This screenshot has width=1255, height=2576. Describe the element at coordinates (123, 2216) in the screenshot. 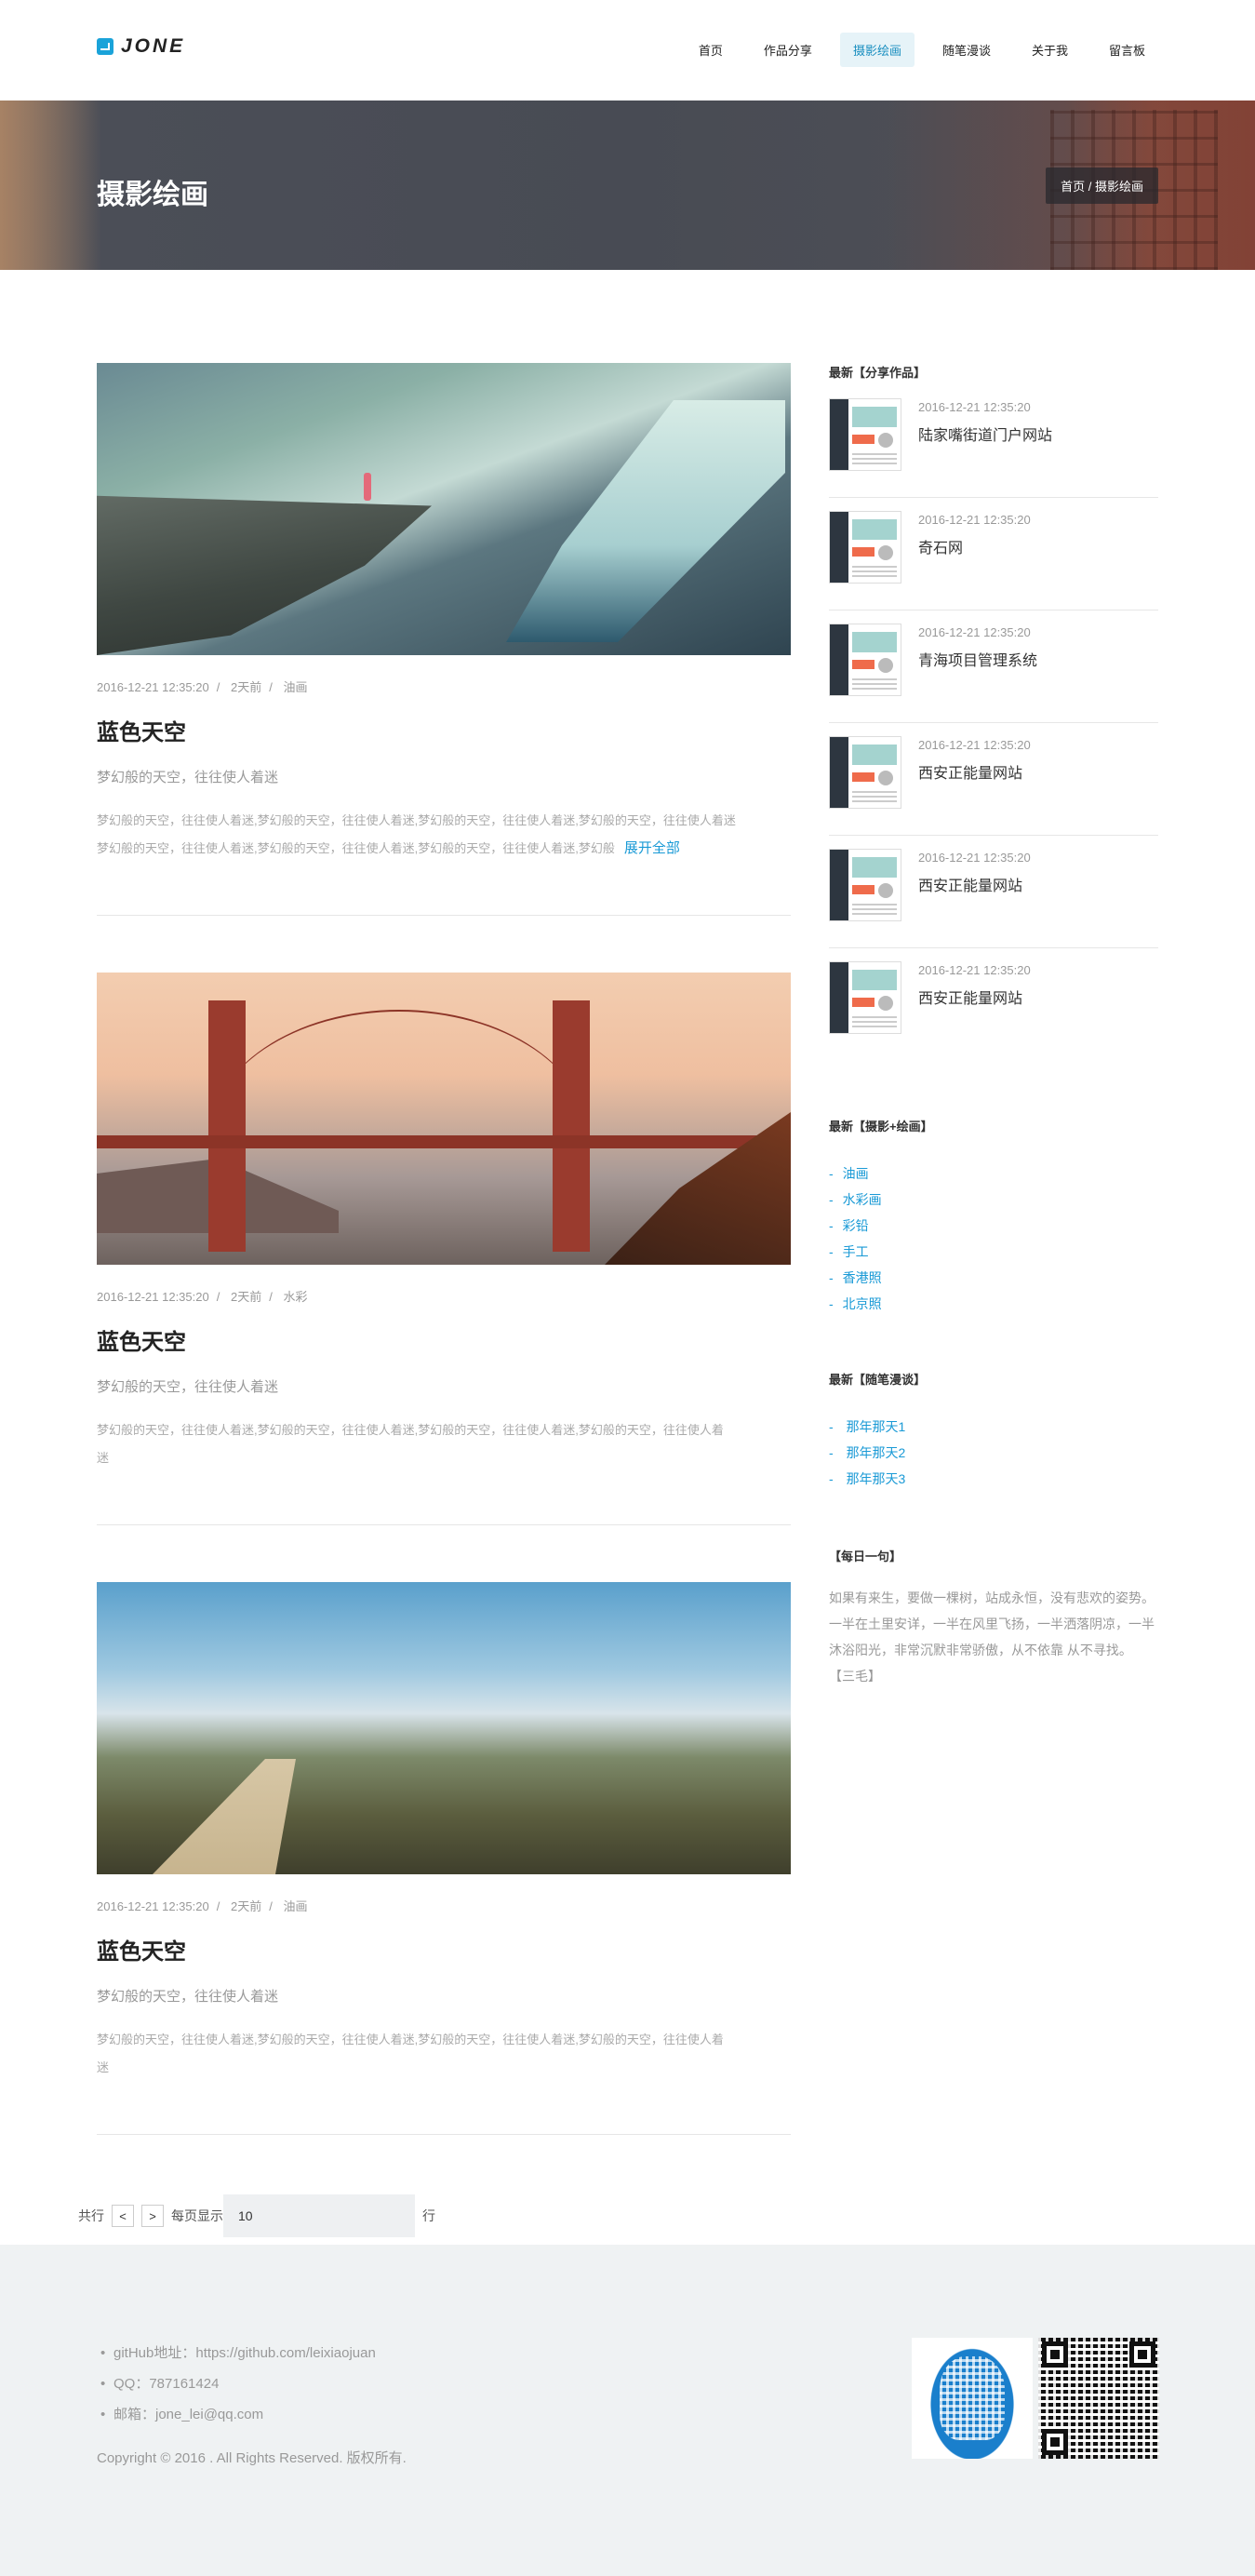

I see `prev-page-button: <` at that location.